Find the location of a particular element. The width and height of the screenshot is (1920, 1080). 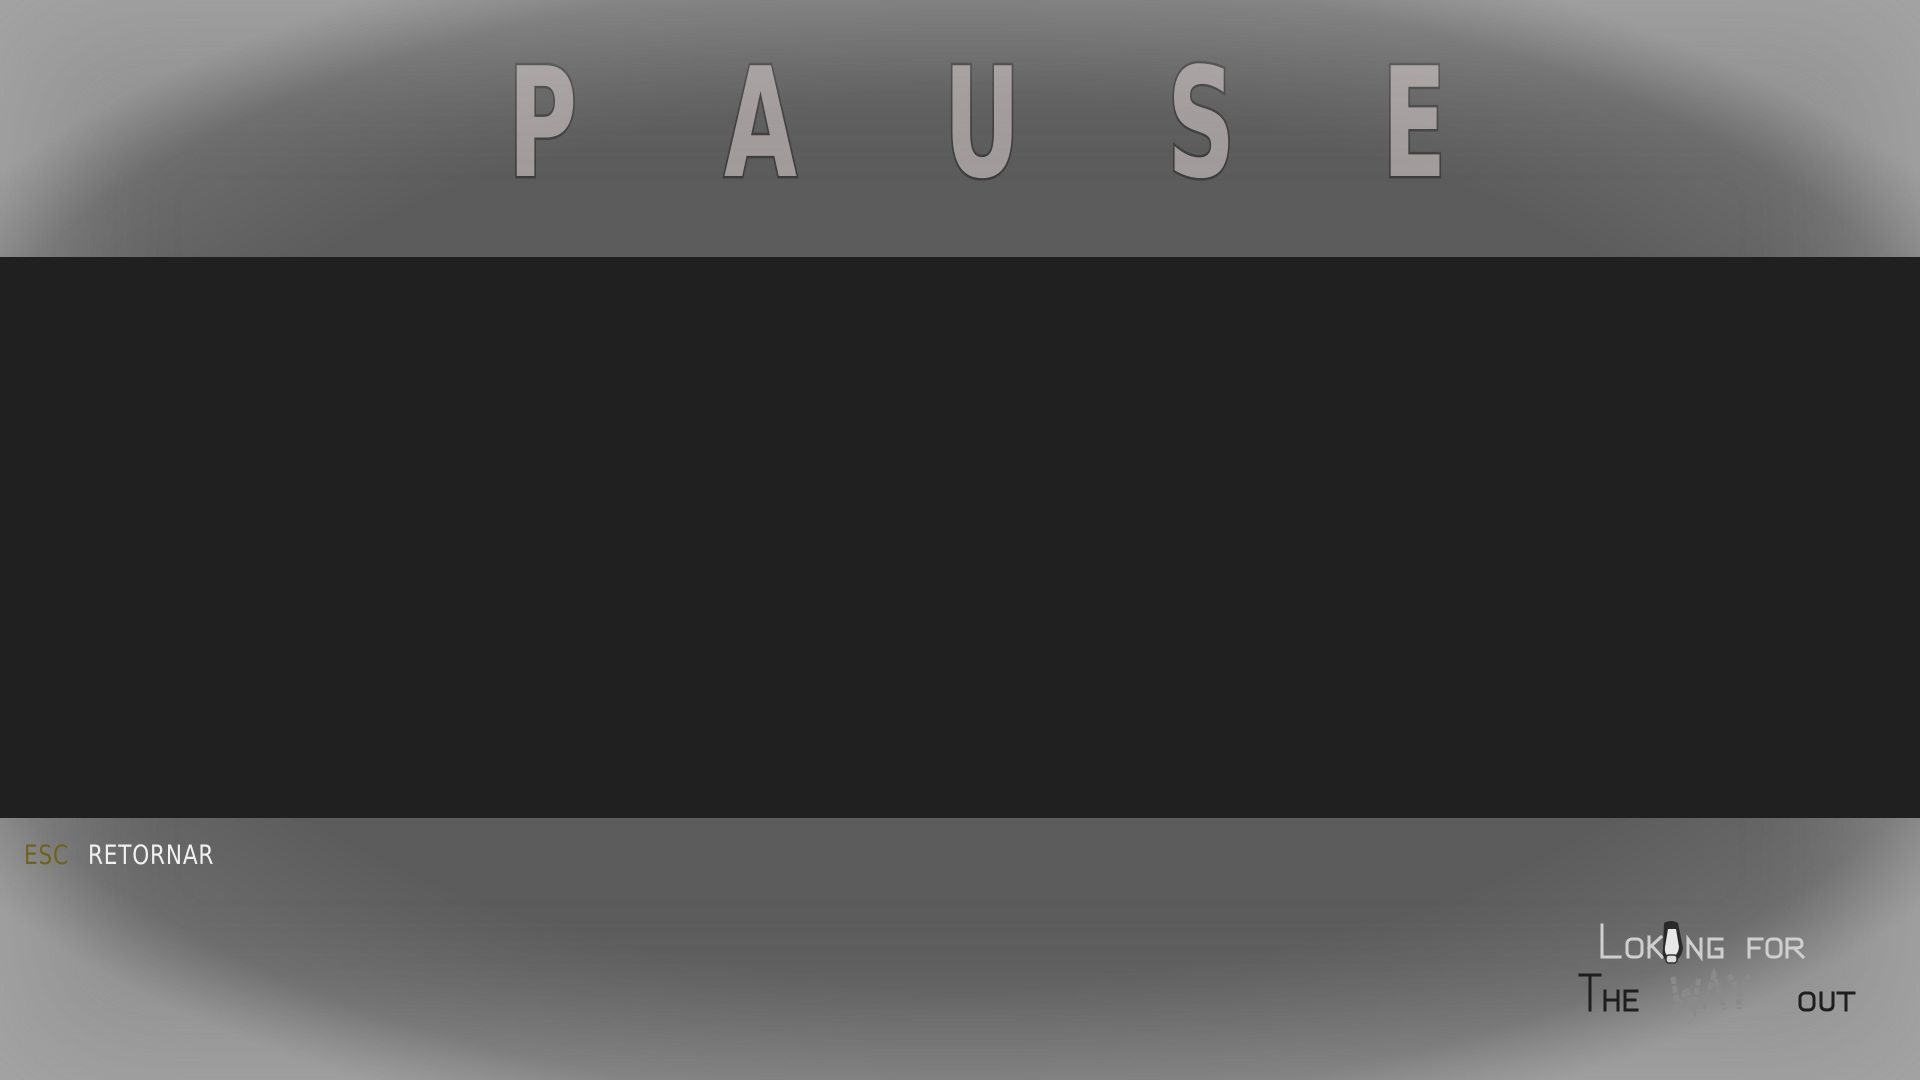

return-action-label: RETORNAR is located at coordinates (151, 855).